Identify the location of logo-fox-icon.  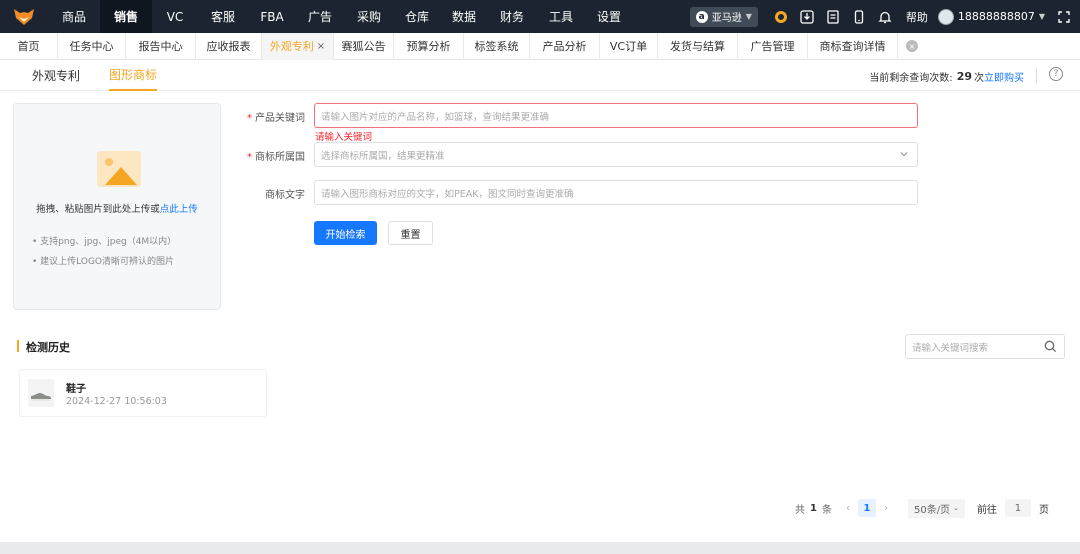
(24, 16).